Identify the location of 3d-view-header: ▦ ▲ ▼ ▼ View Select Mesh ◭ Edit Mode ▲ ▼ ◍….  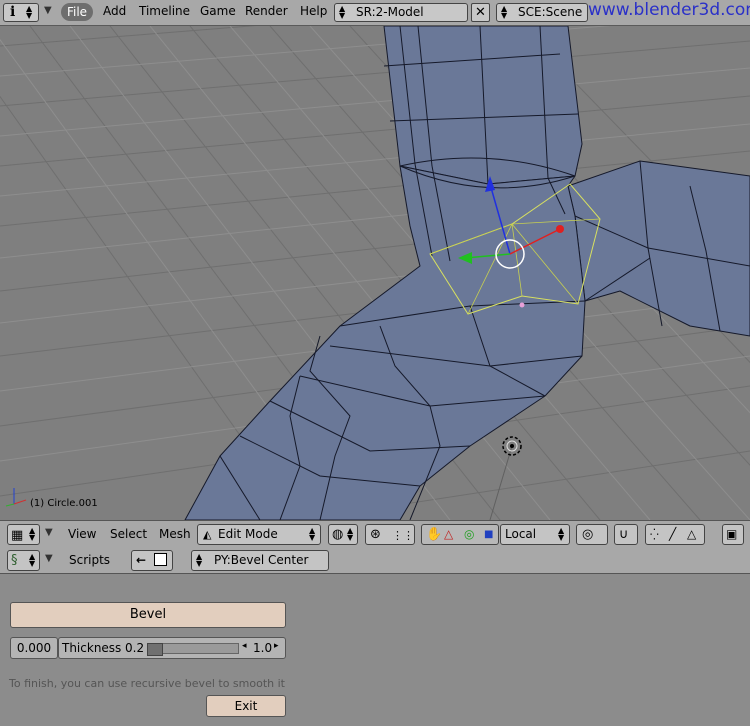
(375, 534).